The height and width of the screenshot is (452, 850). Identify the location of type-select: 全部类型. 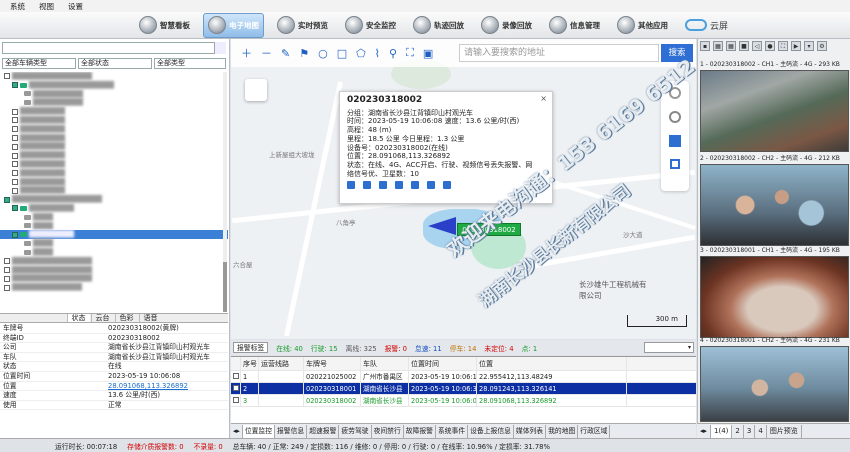
(190, 63).